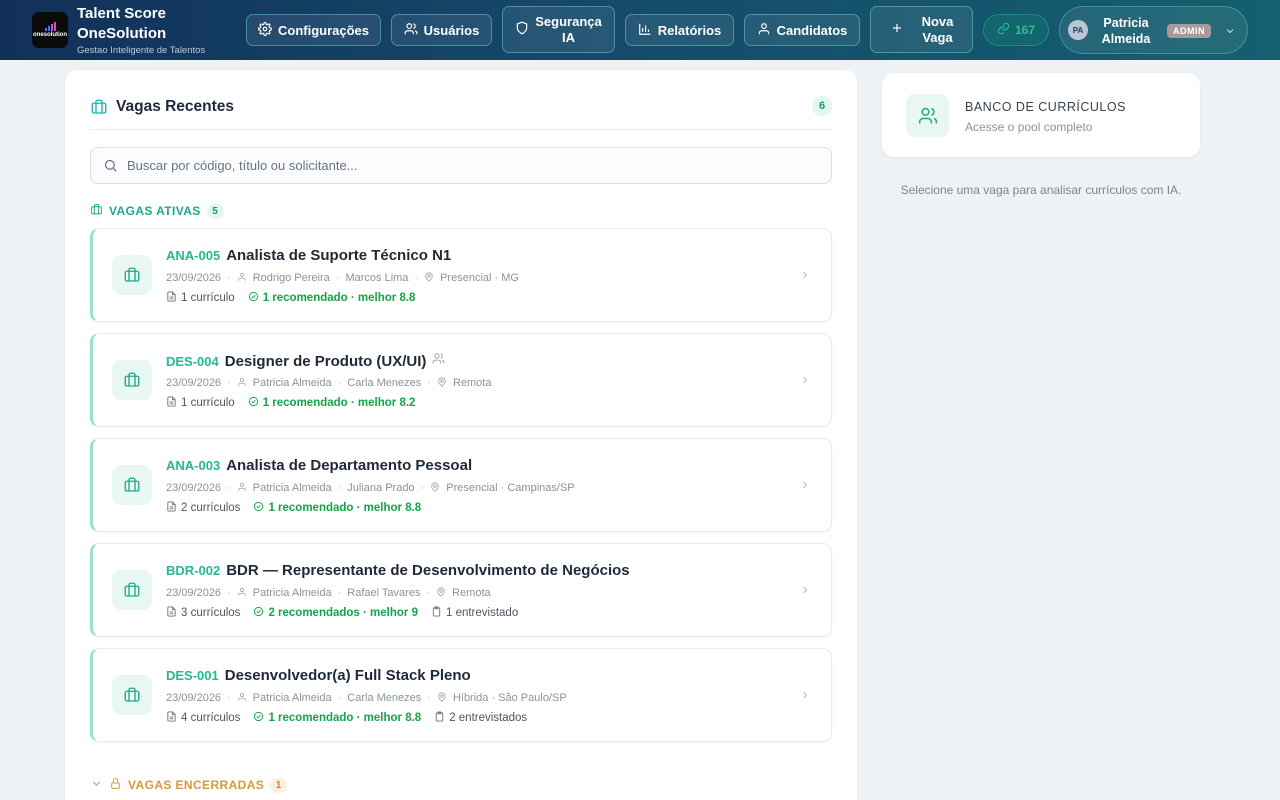 This screenshot has height=800, width=1280. What do you see at coordinates (192, 675) in the screenshot?
I see `job-code: DES-001` at bounding box center [192, 675].